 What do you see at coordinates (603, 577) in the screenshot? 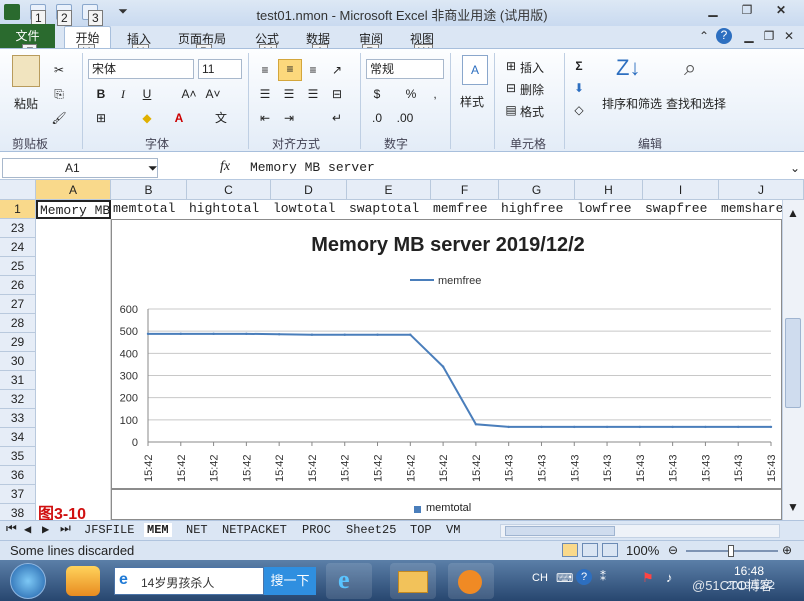
I see `tray-overflow-icon: ⁑` at bounding box center [603, 577].